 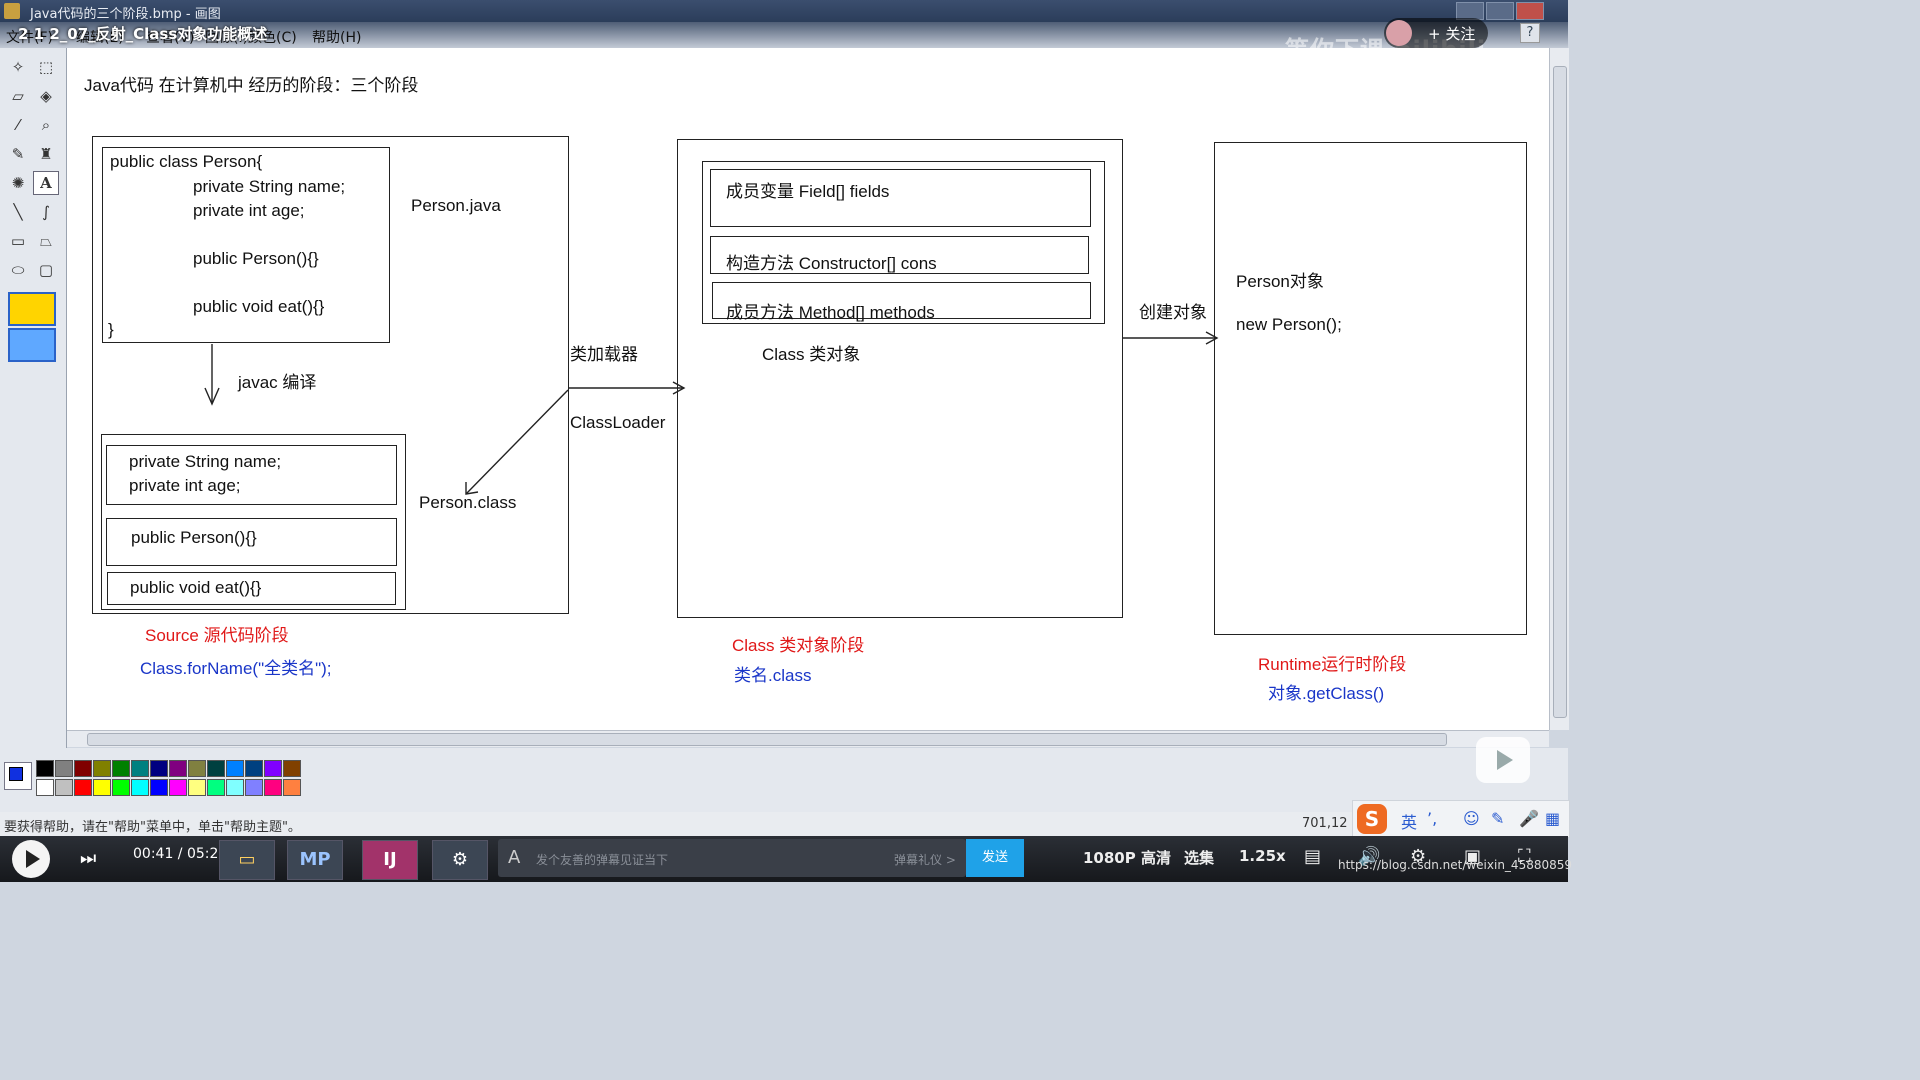 I want to click on window-title: Java代码的三个阶段.bmp - 画图, so click(x=125, y=14).